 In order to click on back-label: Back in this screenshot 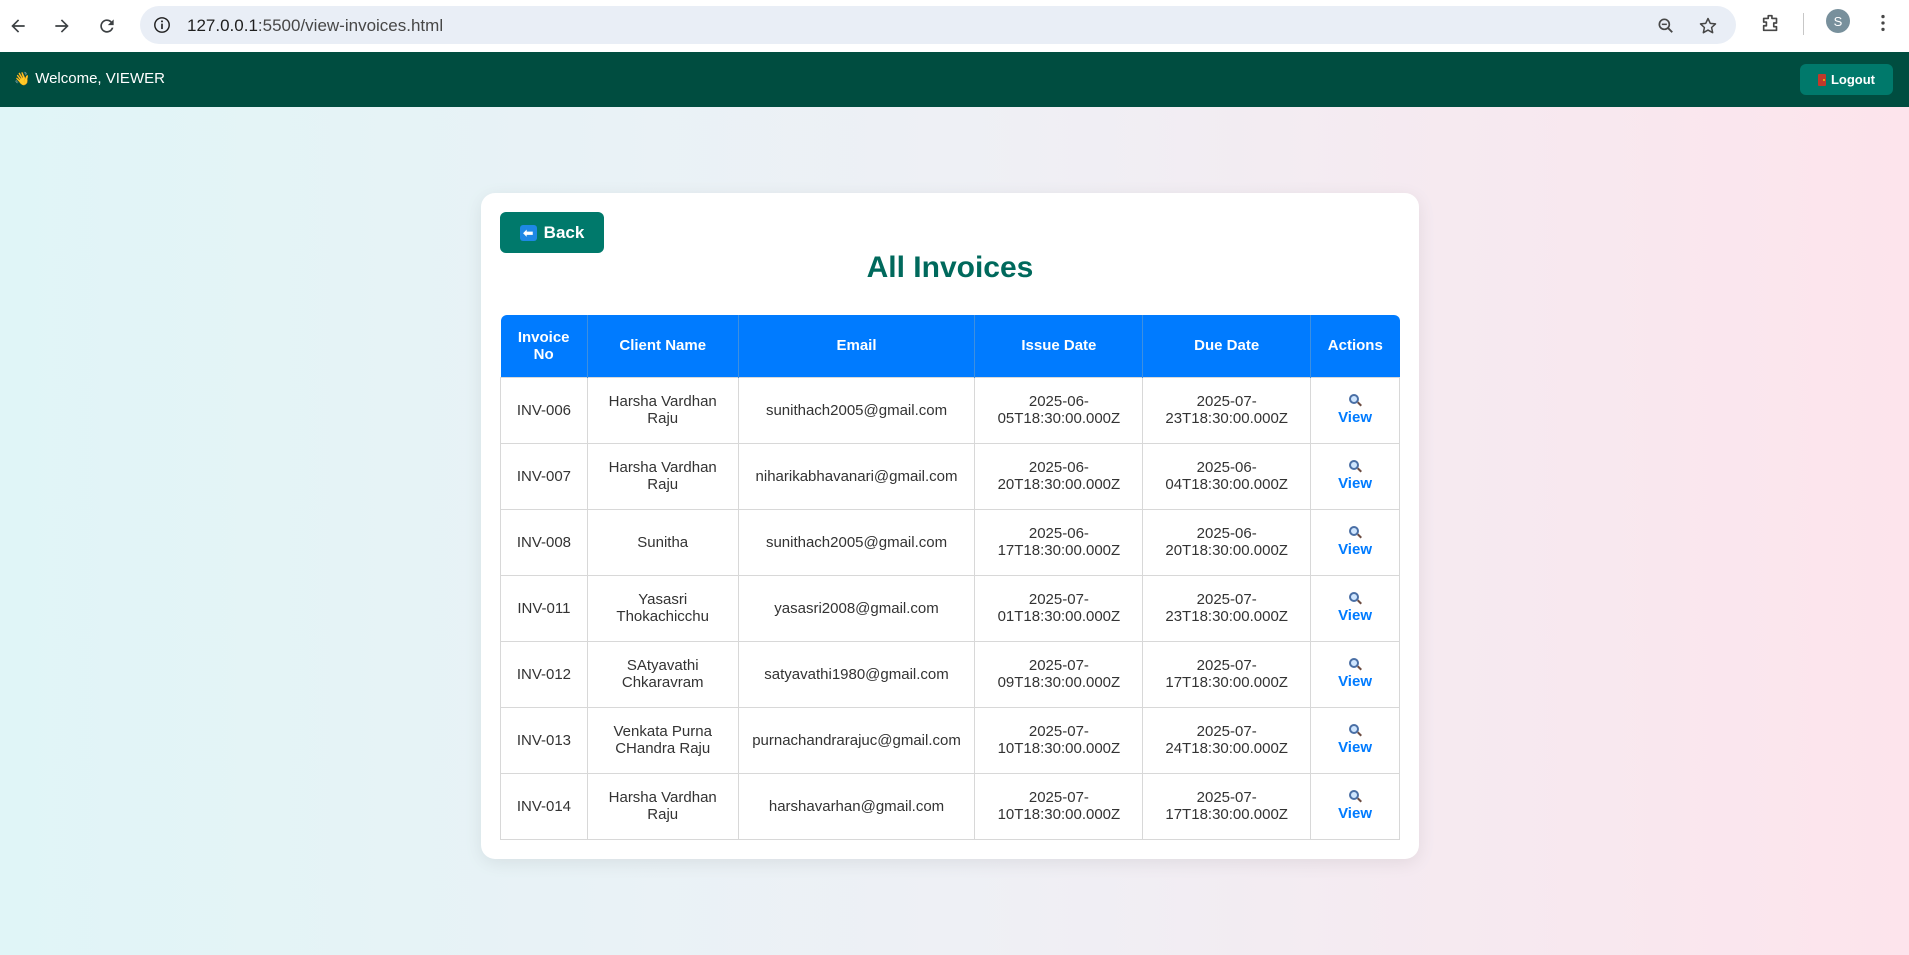, I will do `click(564, 232)`.